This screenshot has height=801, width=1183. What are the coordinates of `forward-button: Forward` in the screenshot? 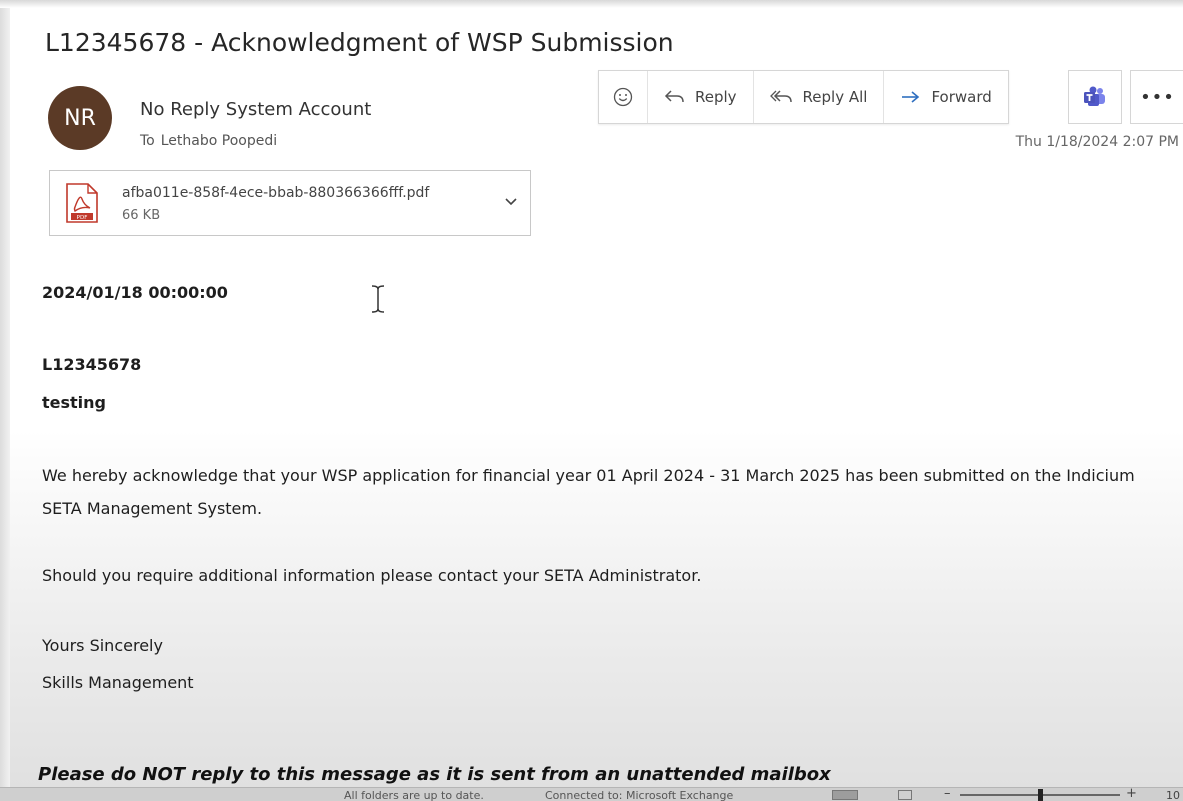 It's located at (945, 97).